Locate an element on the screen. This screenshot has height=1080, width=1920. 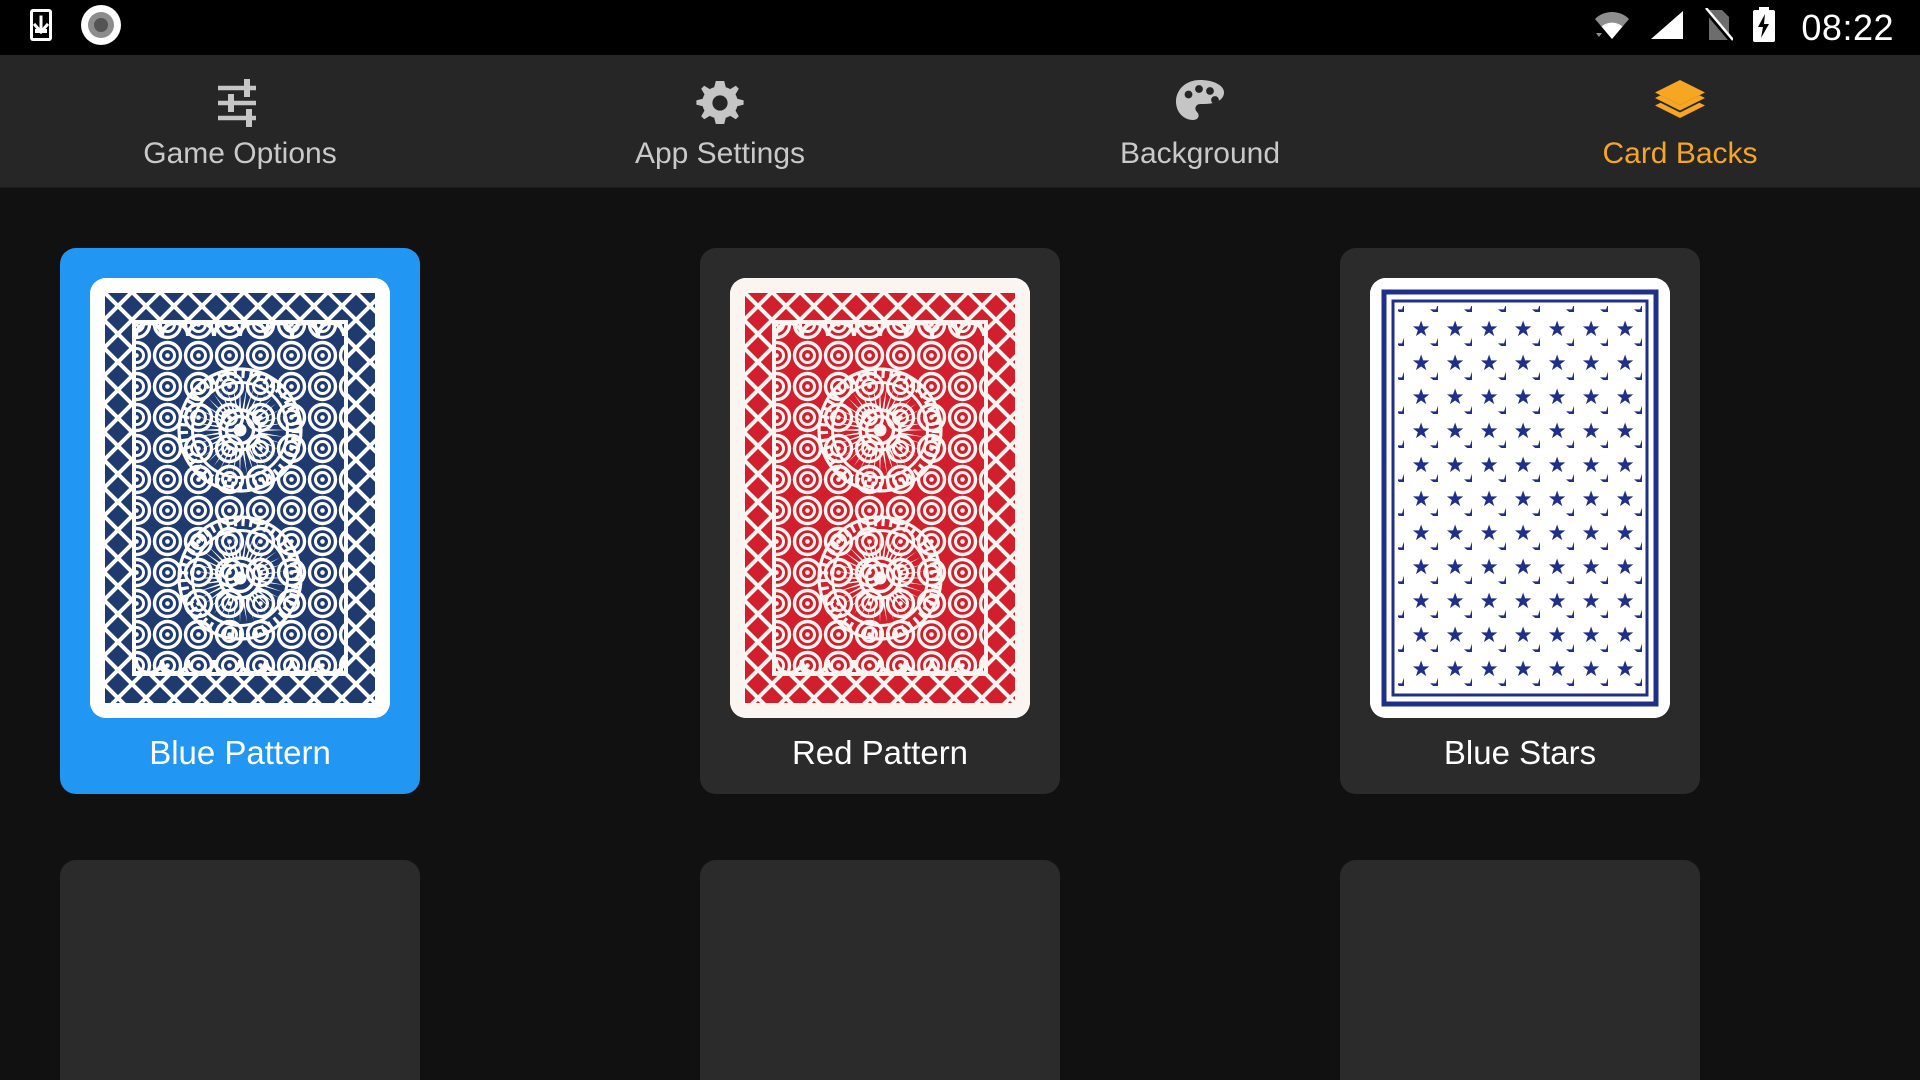
sliders-icon is located at coordinates (240, 103).